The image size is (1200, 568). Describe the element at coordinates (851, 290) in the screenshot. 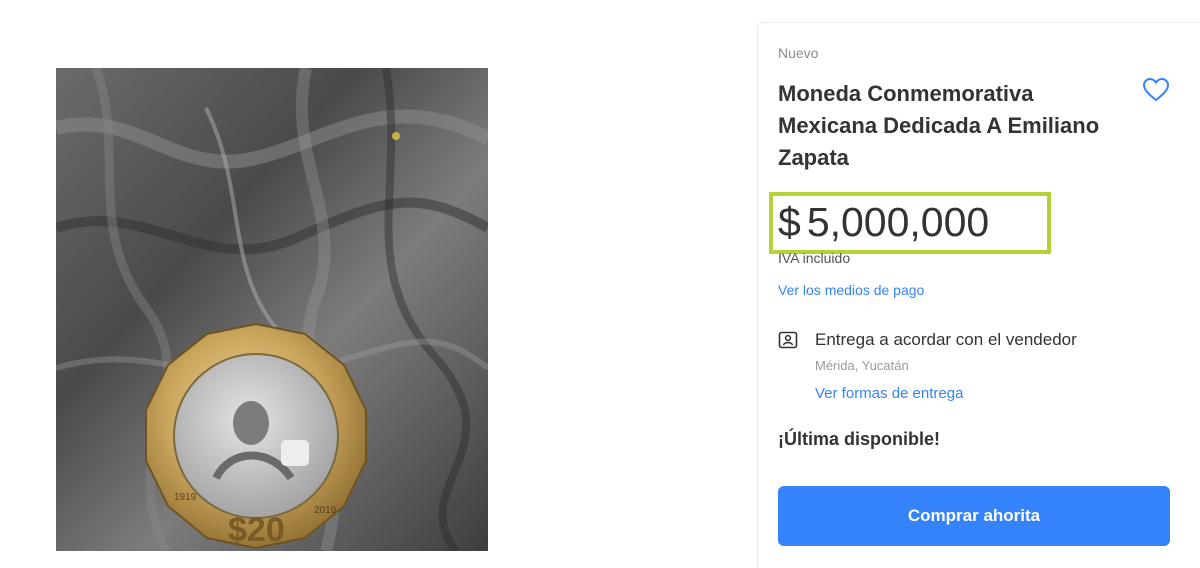

I see `payment-methods-link: Ver los medios de pago` at that location.